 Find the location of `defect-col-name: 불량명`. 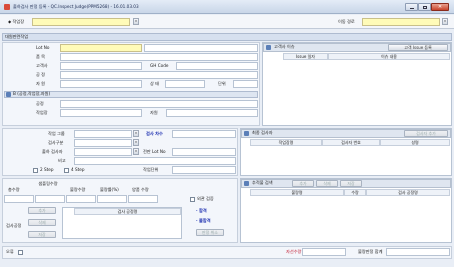

defect-col-name: 불량명 is located at coordinates (297, 192).